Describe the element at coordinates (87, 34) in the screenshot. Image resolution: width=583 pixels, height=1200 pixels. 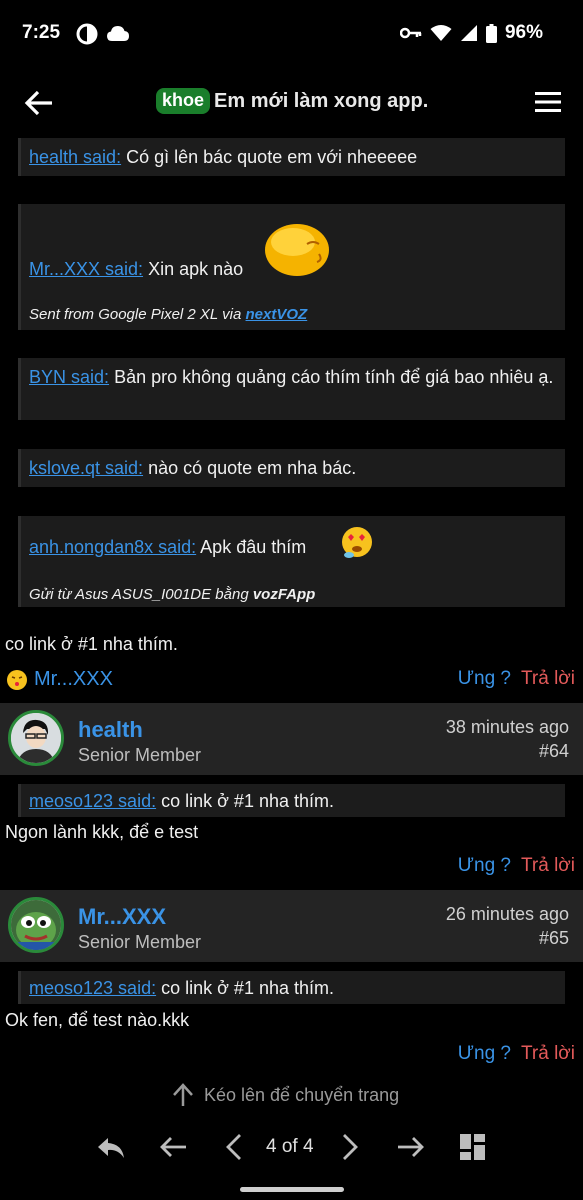
I see `circle-half-icon` at that location.